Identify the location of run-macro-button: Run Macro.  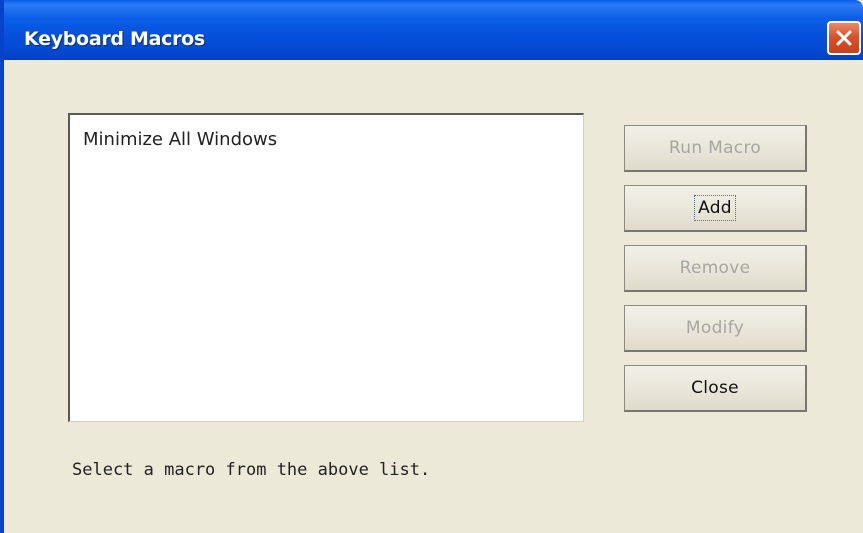
(715, 148).